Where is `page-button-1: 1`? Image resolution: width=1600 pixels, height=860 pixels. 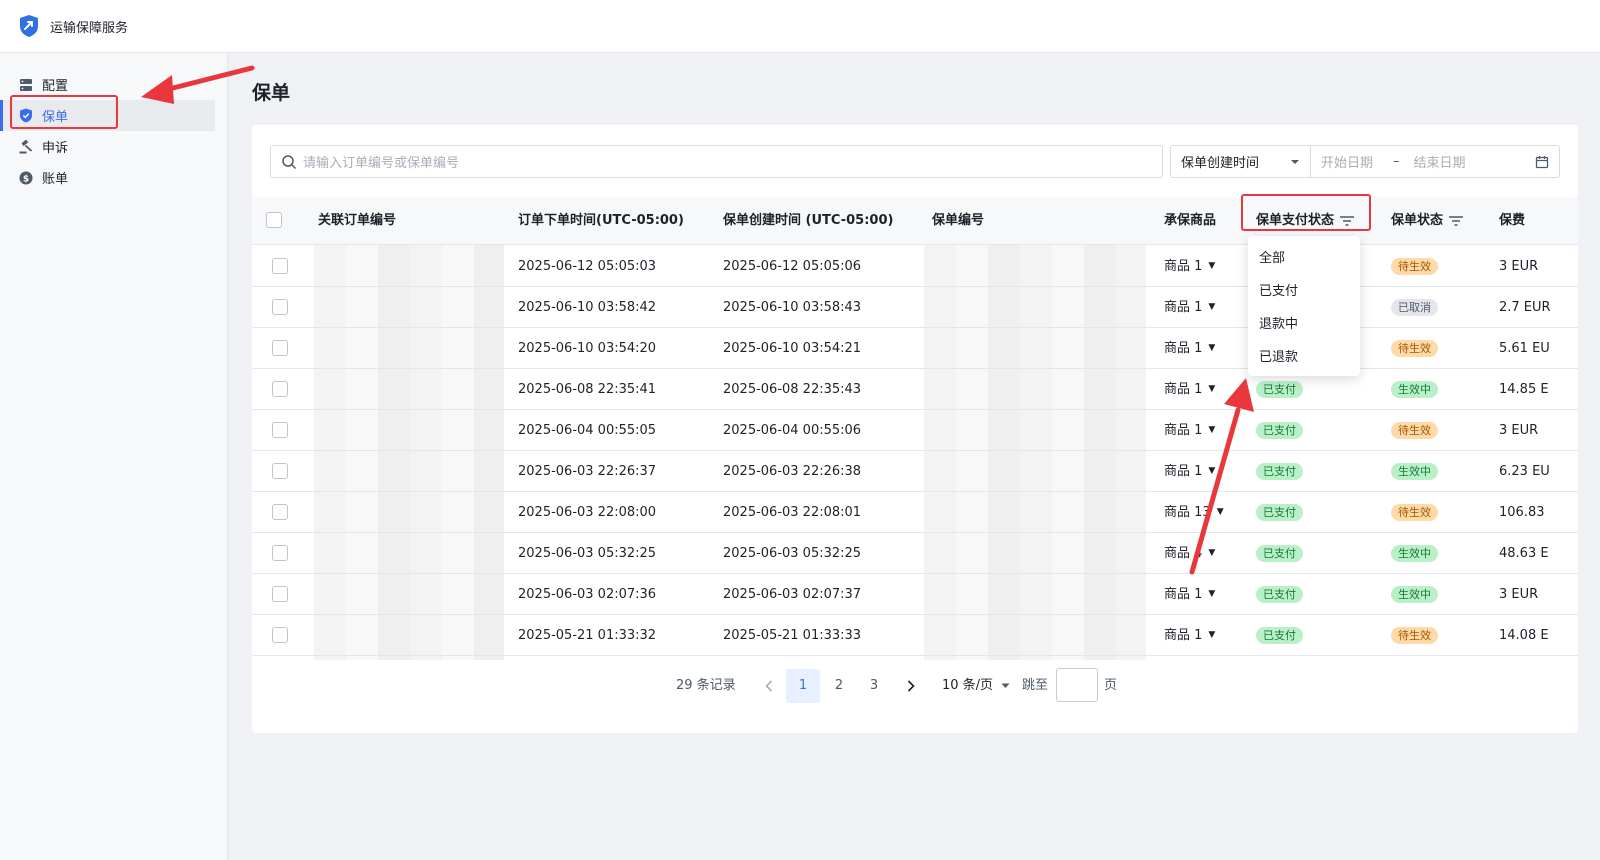 page-button-1: 1 is located at coordinates (803, 686).